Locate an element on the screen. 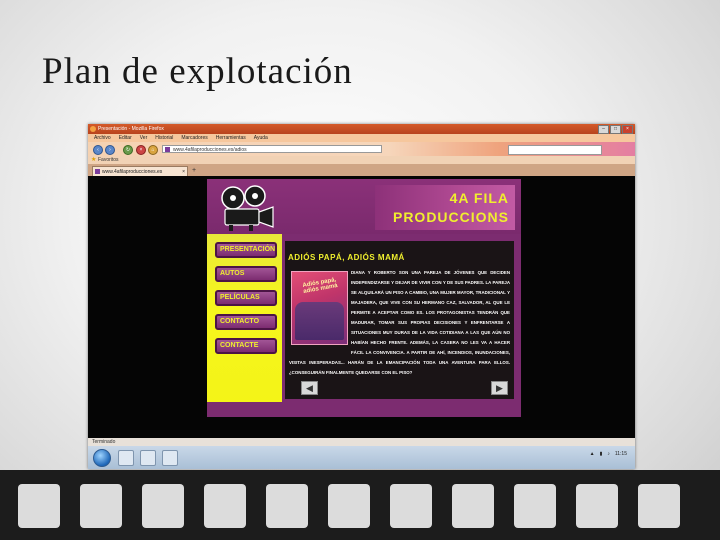  nav-contacto: CONTACTO is located at coordinates (246, 322).